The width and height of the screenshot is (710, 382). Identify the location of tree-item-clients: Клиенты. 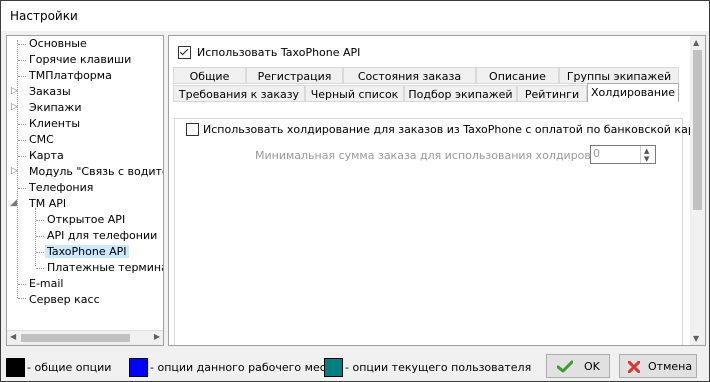
(54, 124).